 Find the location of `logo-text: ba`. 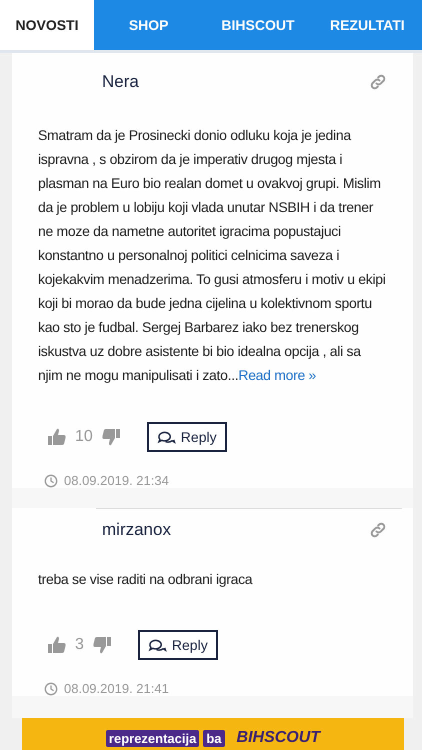

logo-text: ba is located at coordinates (214, 738).